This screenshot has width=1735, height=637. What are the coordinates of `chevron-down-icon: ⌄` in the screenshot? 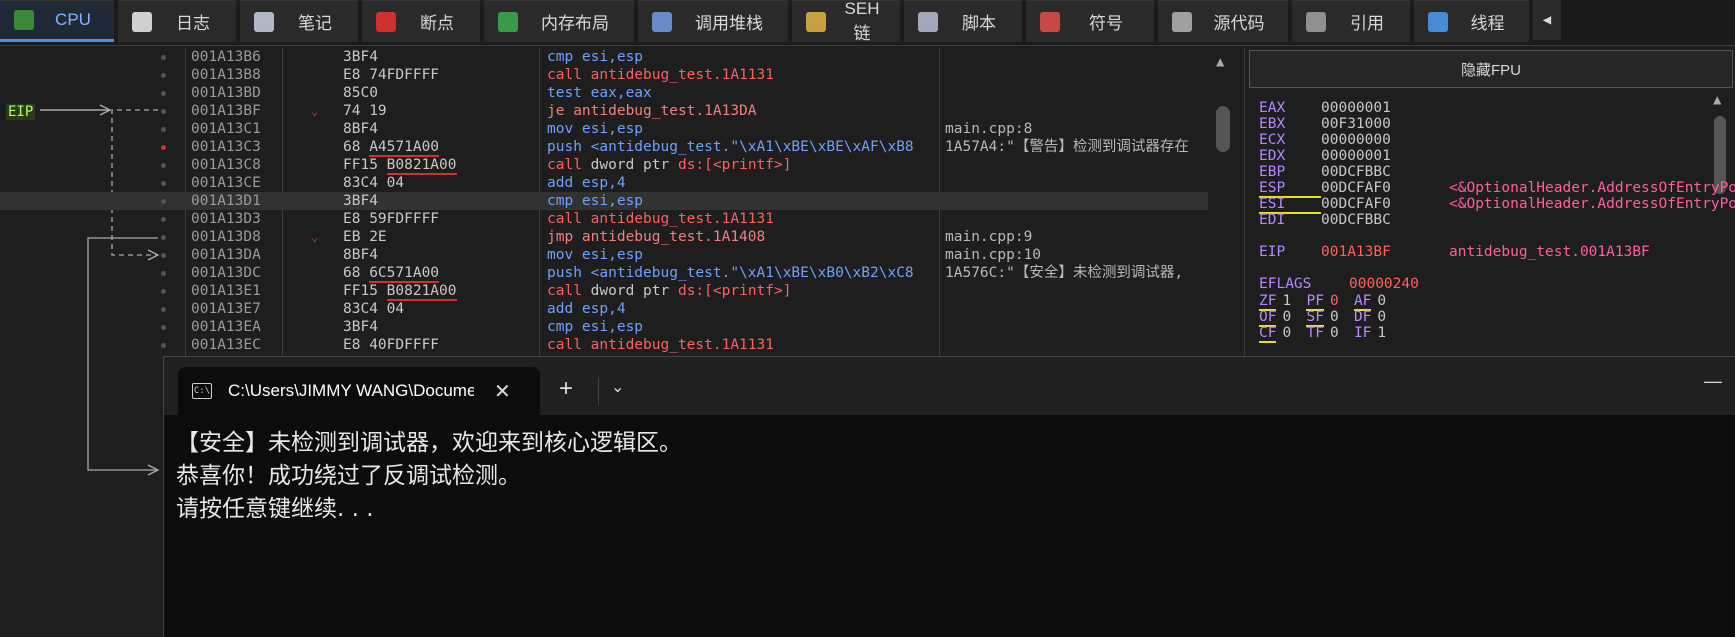 It's located at (617, 386).